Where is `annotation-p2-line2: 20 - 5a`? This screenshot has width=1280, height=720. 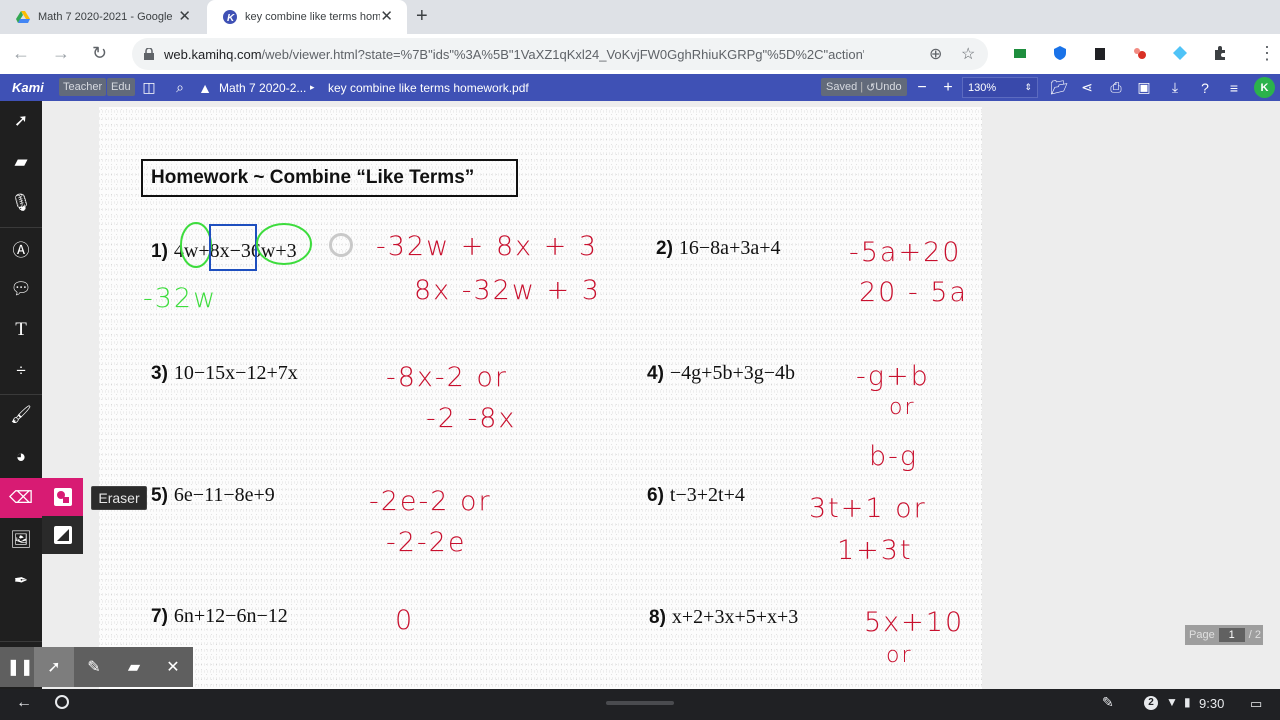
annotation-p2-line2: 20 - 5a is located at coordinates (913, 292).